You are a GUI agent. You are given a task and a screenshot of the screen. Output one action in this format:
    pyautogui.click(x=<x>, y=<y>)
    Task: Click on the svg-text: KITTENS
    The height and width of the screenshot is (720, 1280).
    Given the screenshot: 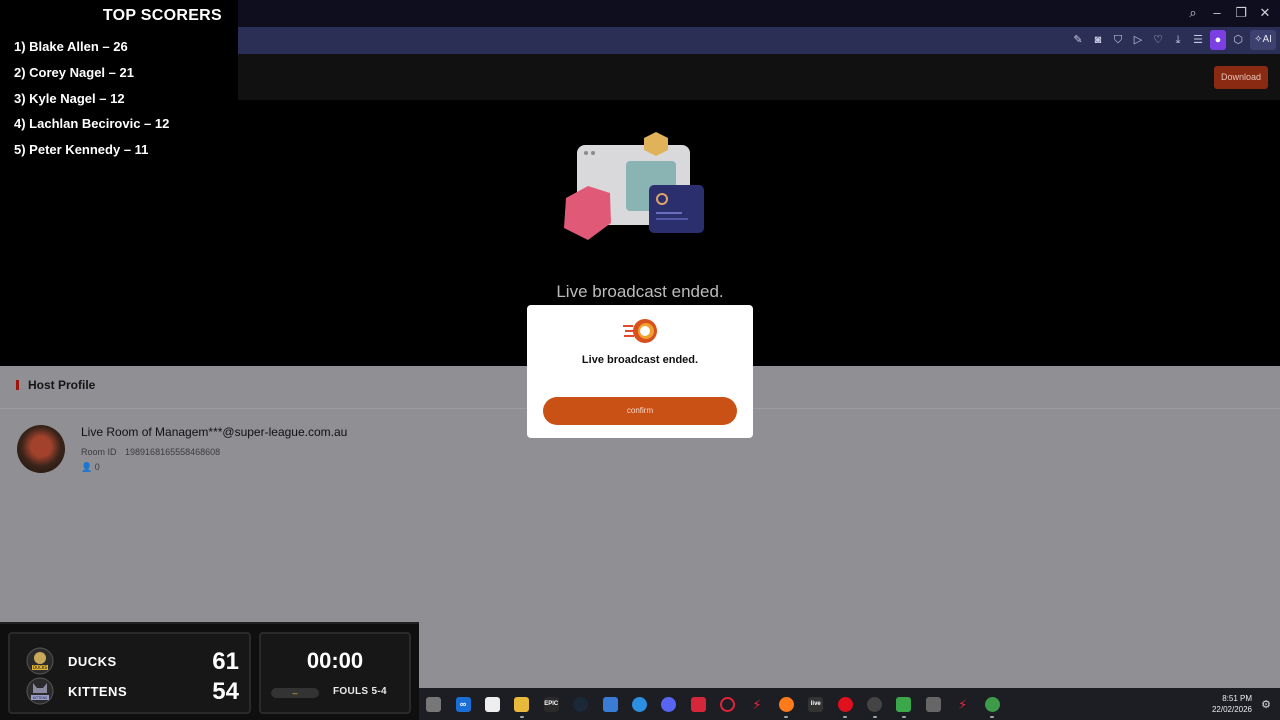 What is the action you would take?
    pyautogui.click(x=40, y=698)
    